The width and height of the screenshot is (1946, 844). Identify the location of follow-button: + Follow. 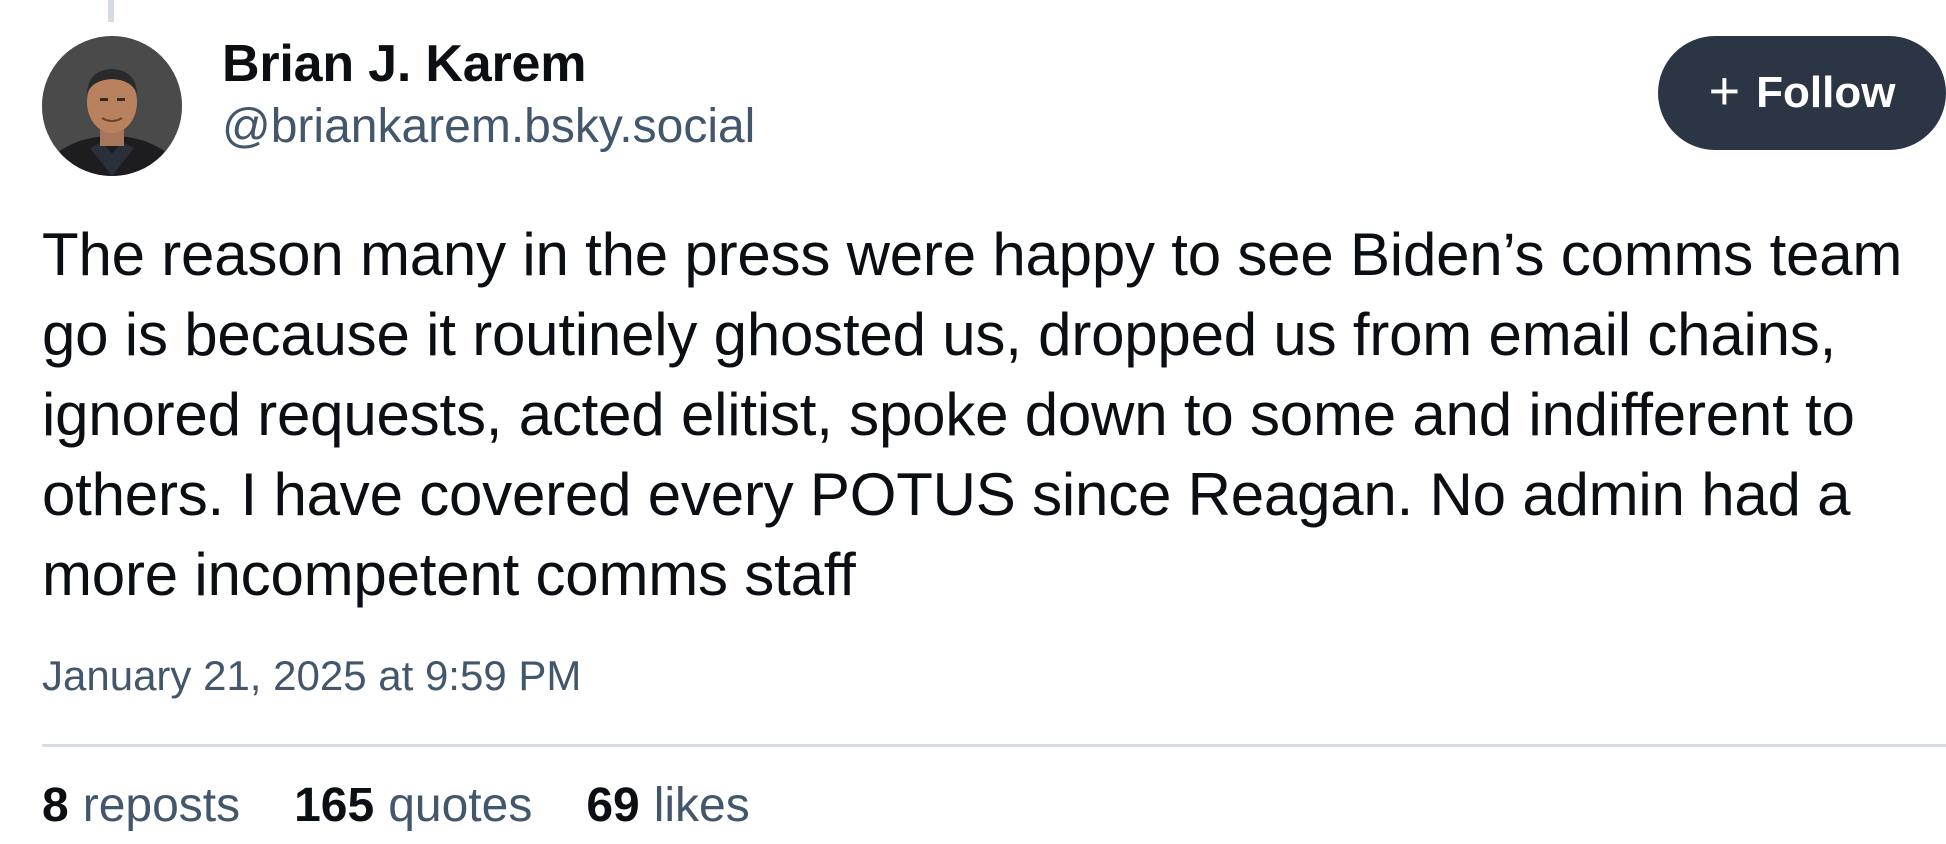
(1802, 93).